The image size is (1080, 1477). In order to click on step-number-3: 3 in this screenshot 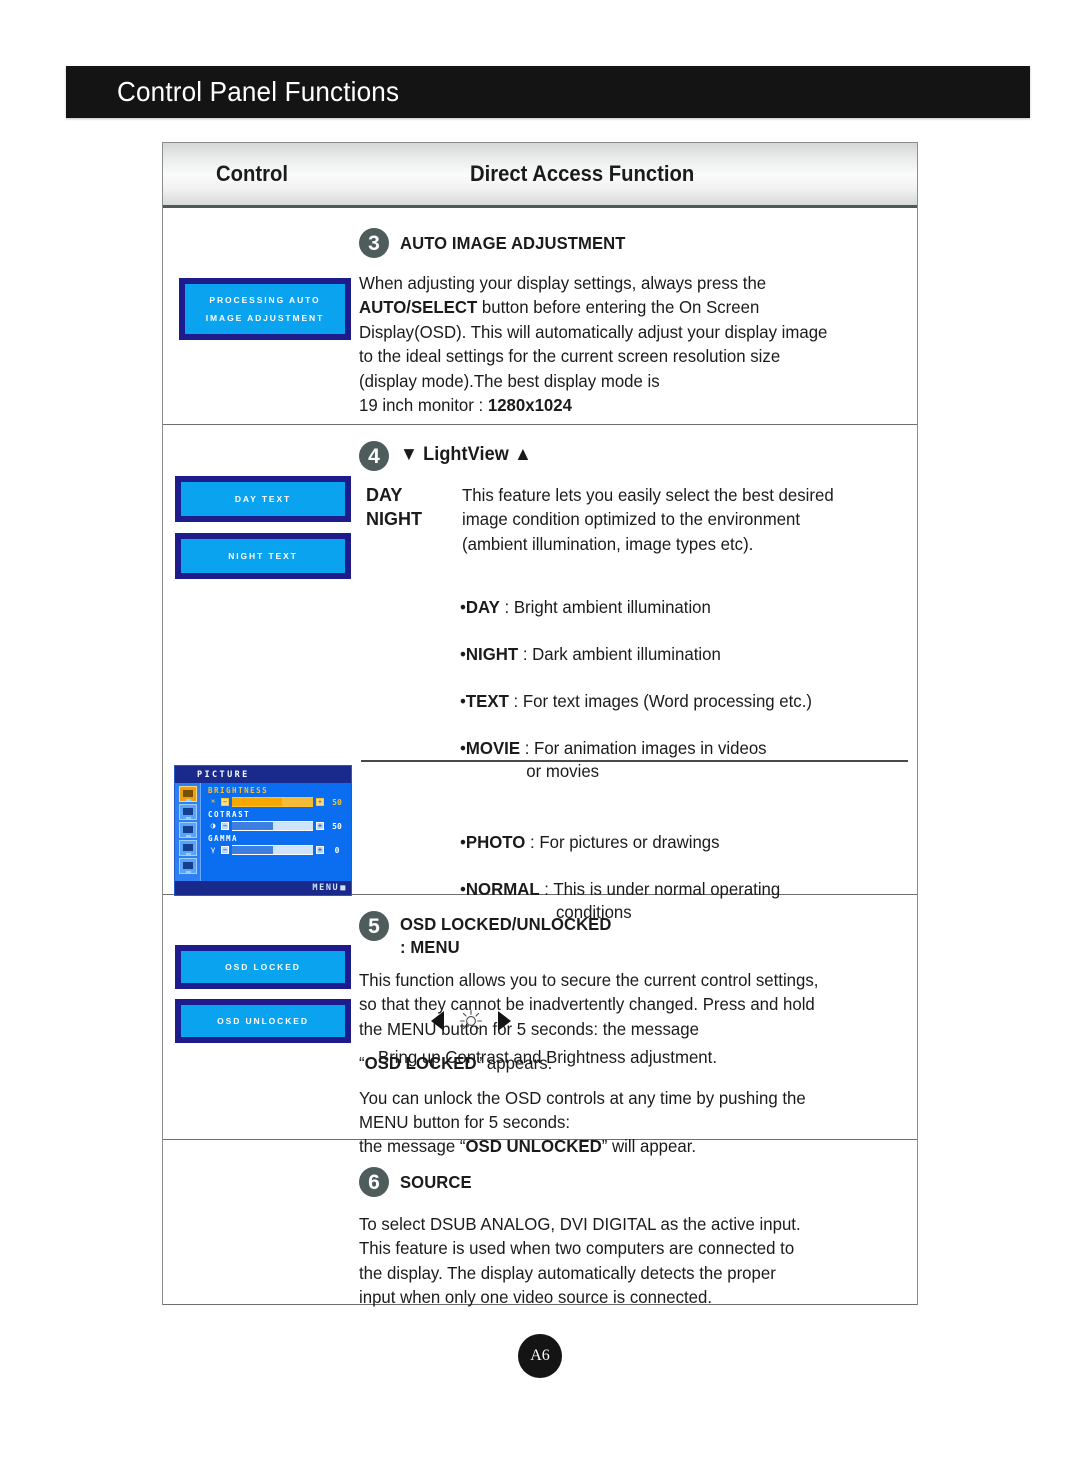, I will do `click(374, 243)`.